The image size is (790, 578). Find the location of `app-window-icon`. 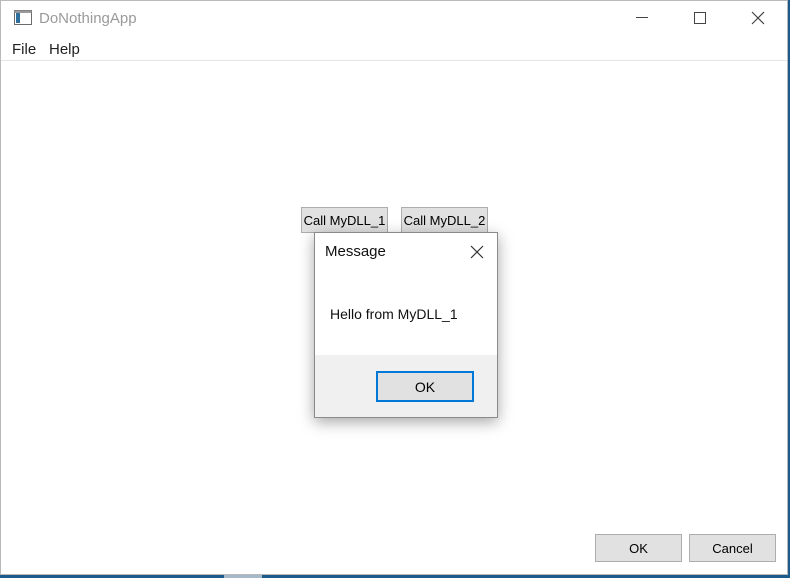

app-window-icon is located at coordinates (23, 17).